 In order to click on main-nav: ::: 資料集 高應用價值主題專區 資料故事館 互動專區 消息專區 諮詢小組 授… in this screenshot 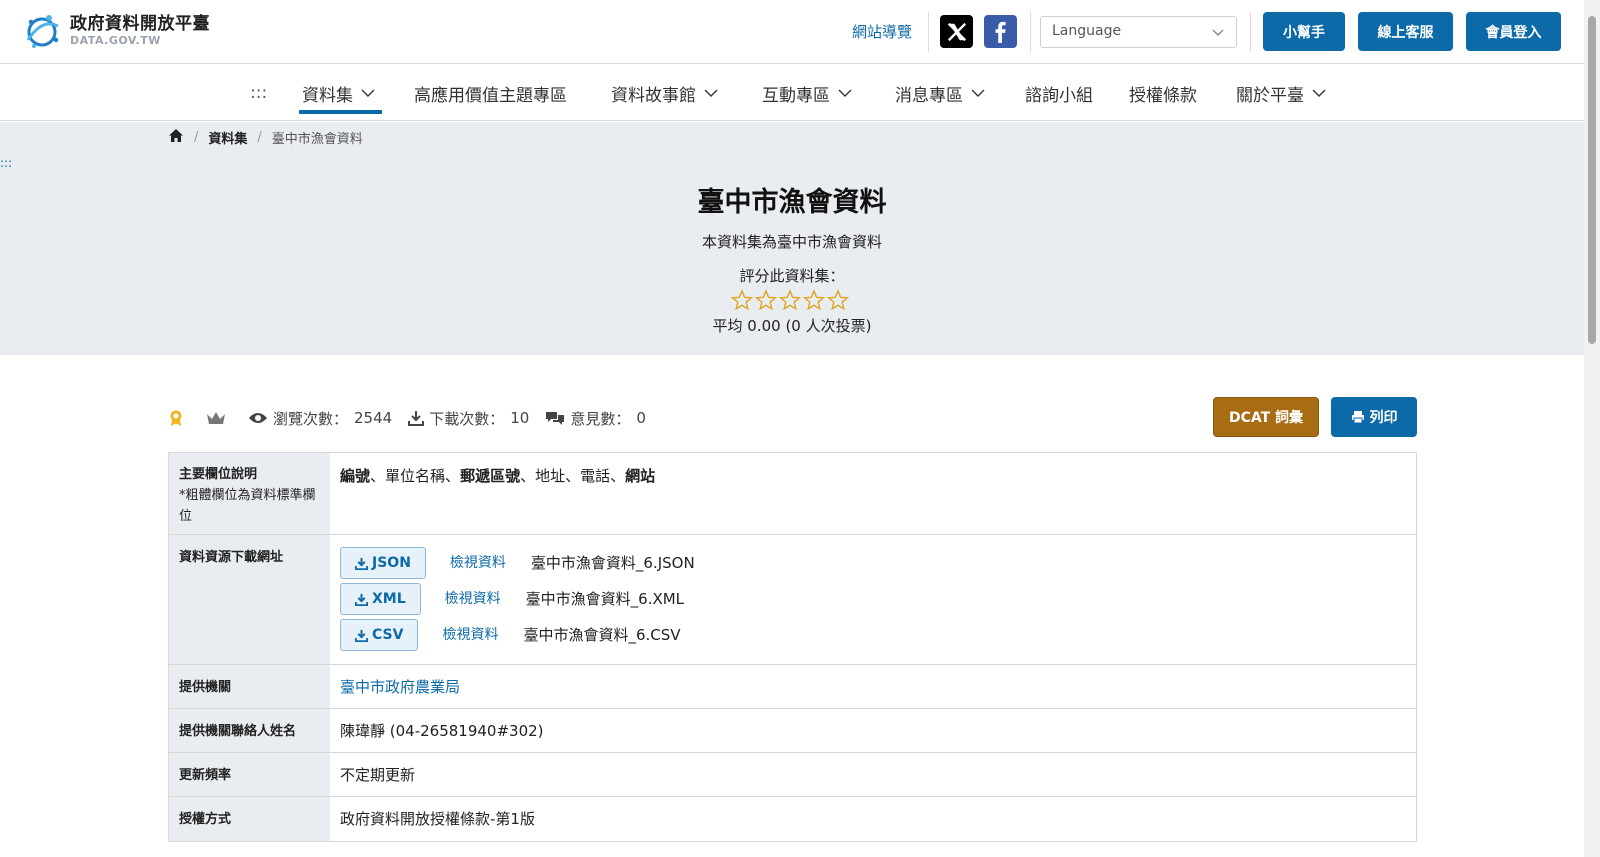, I will do `click(792, 92)`.